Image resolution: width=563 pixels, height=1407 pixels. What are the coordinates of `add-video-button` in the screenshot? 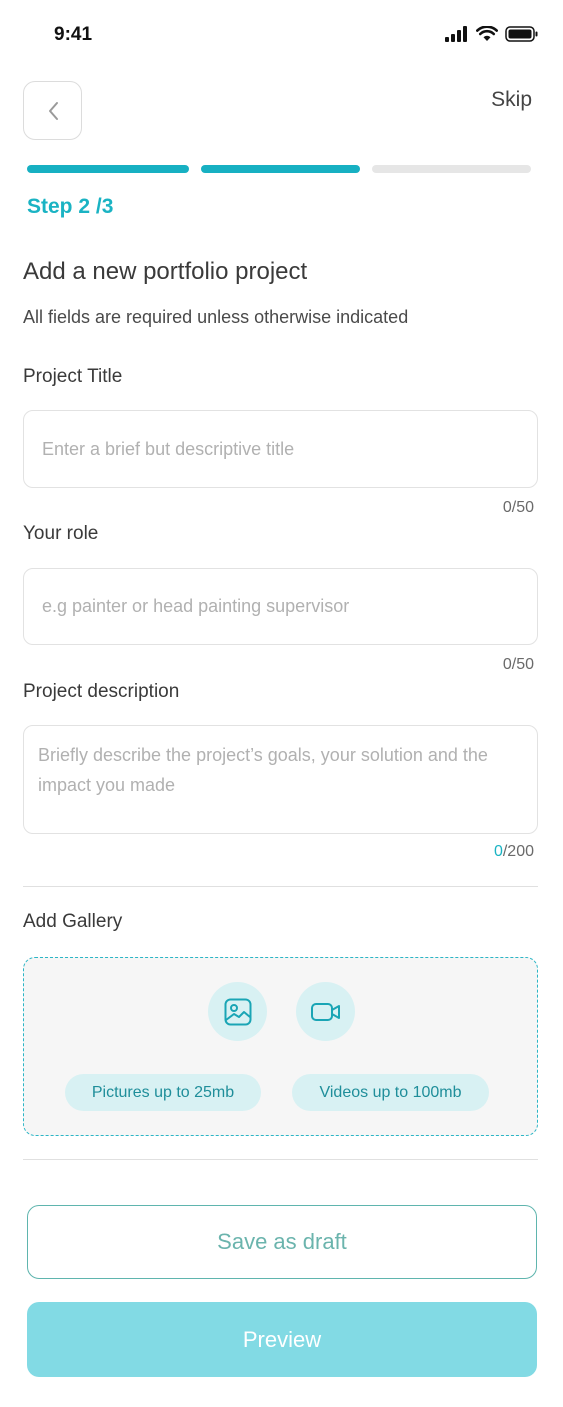 It's located at (325, 1011).